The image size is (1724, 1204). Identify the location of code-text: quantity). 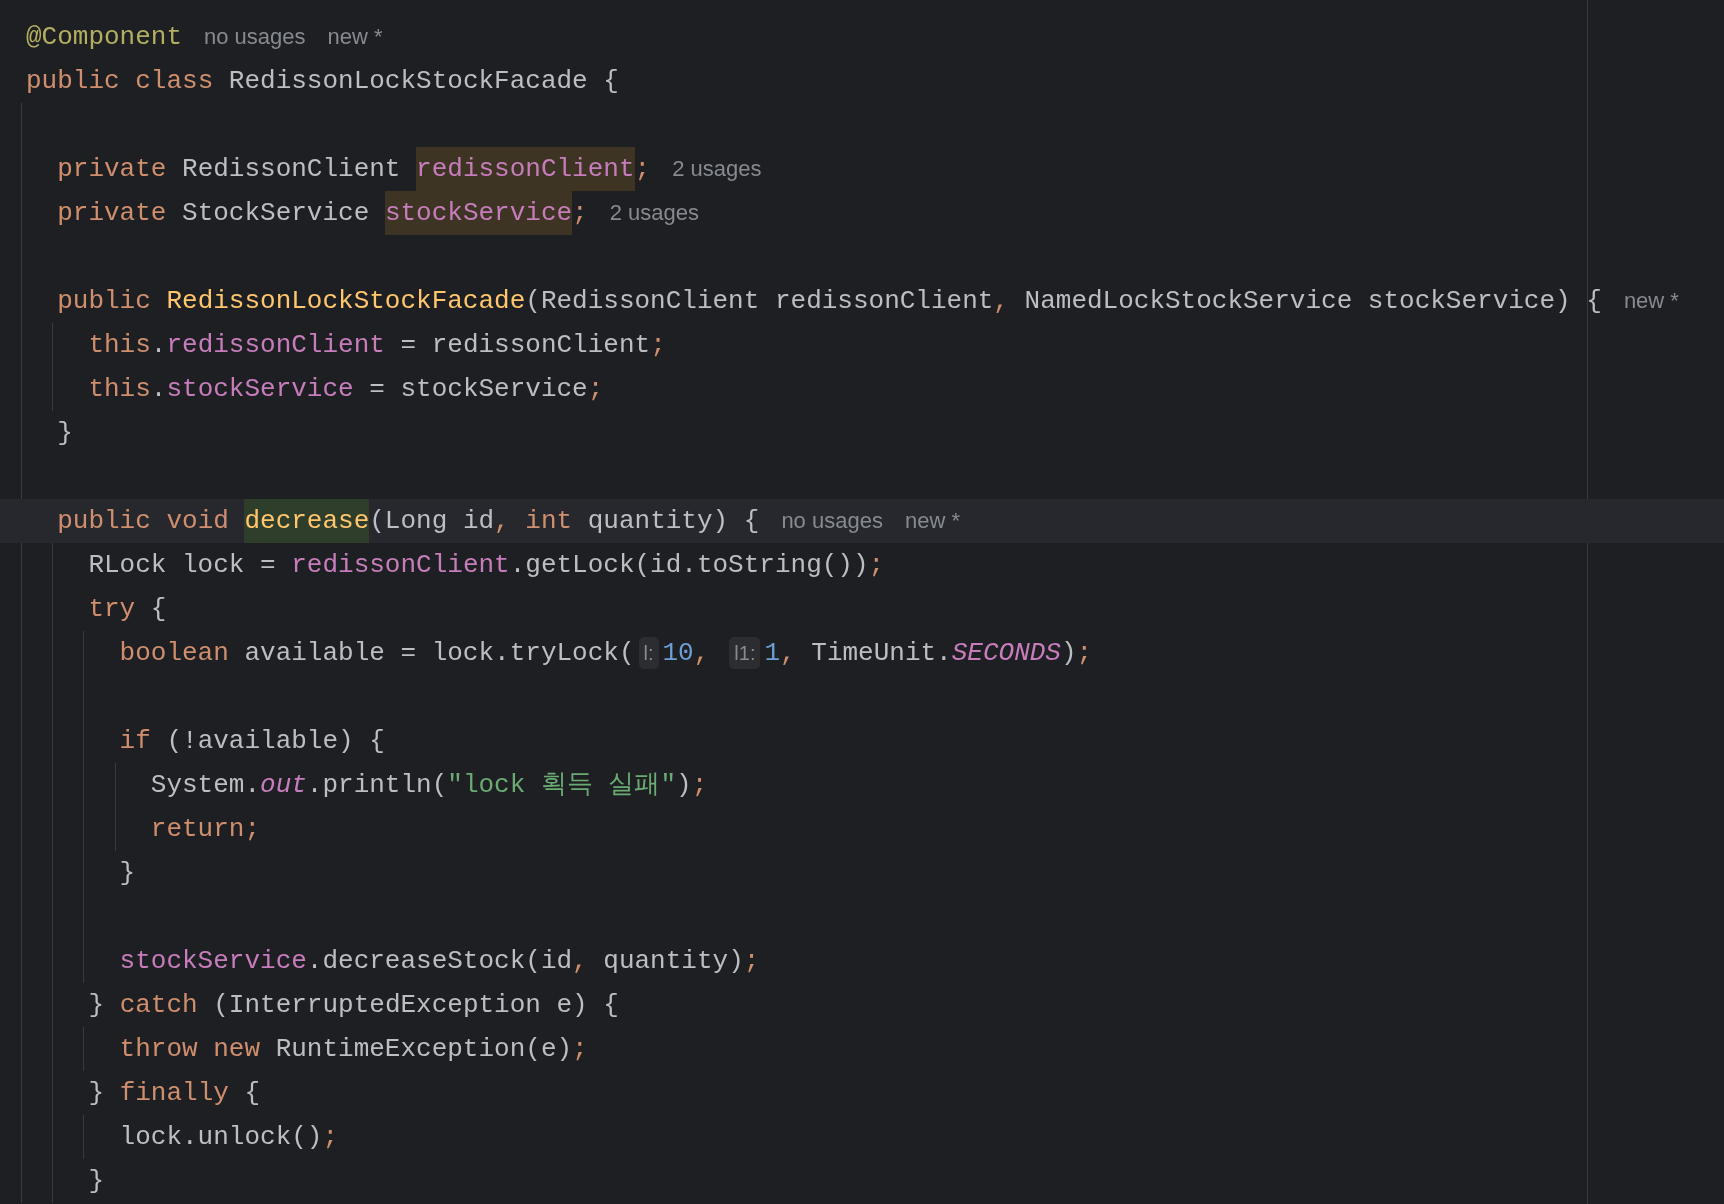
(673, 961).